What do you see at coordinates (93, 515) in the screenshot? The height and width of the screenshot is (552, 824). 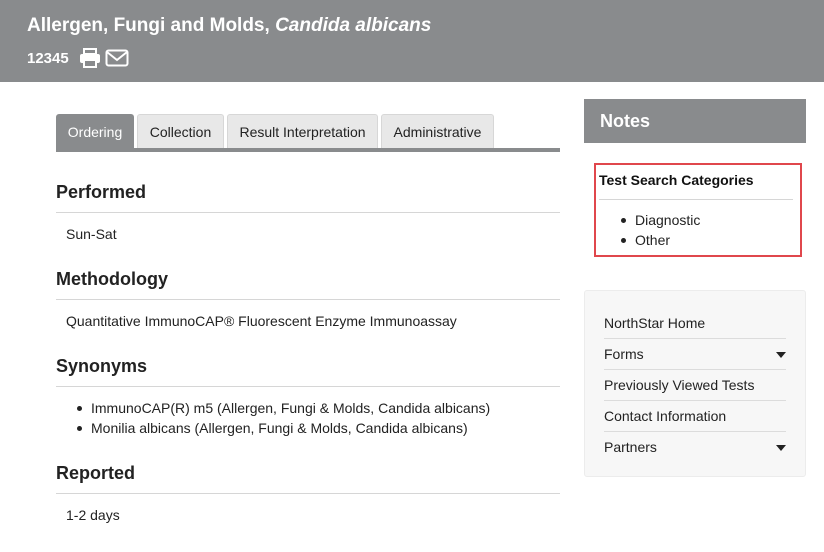 I see `reported-value: 1-2 days` at bounding box center [93, 515].